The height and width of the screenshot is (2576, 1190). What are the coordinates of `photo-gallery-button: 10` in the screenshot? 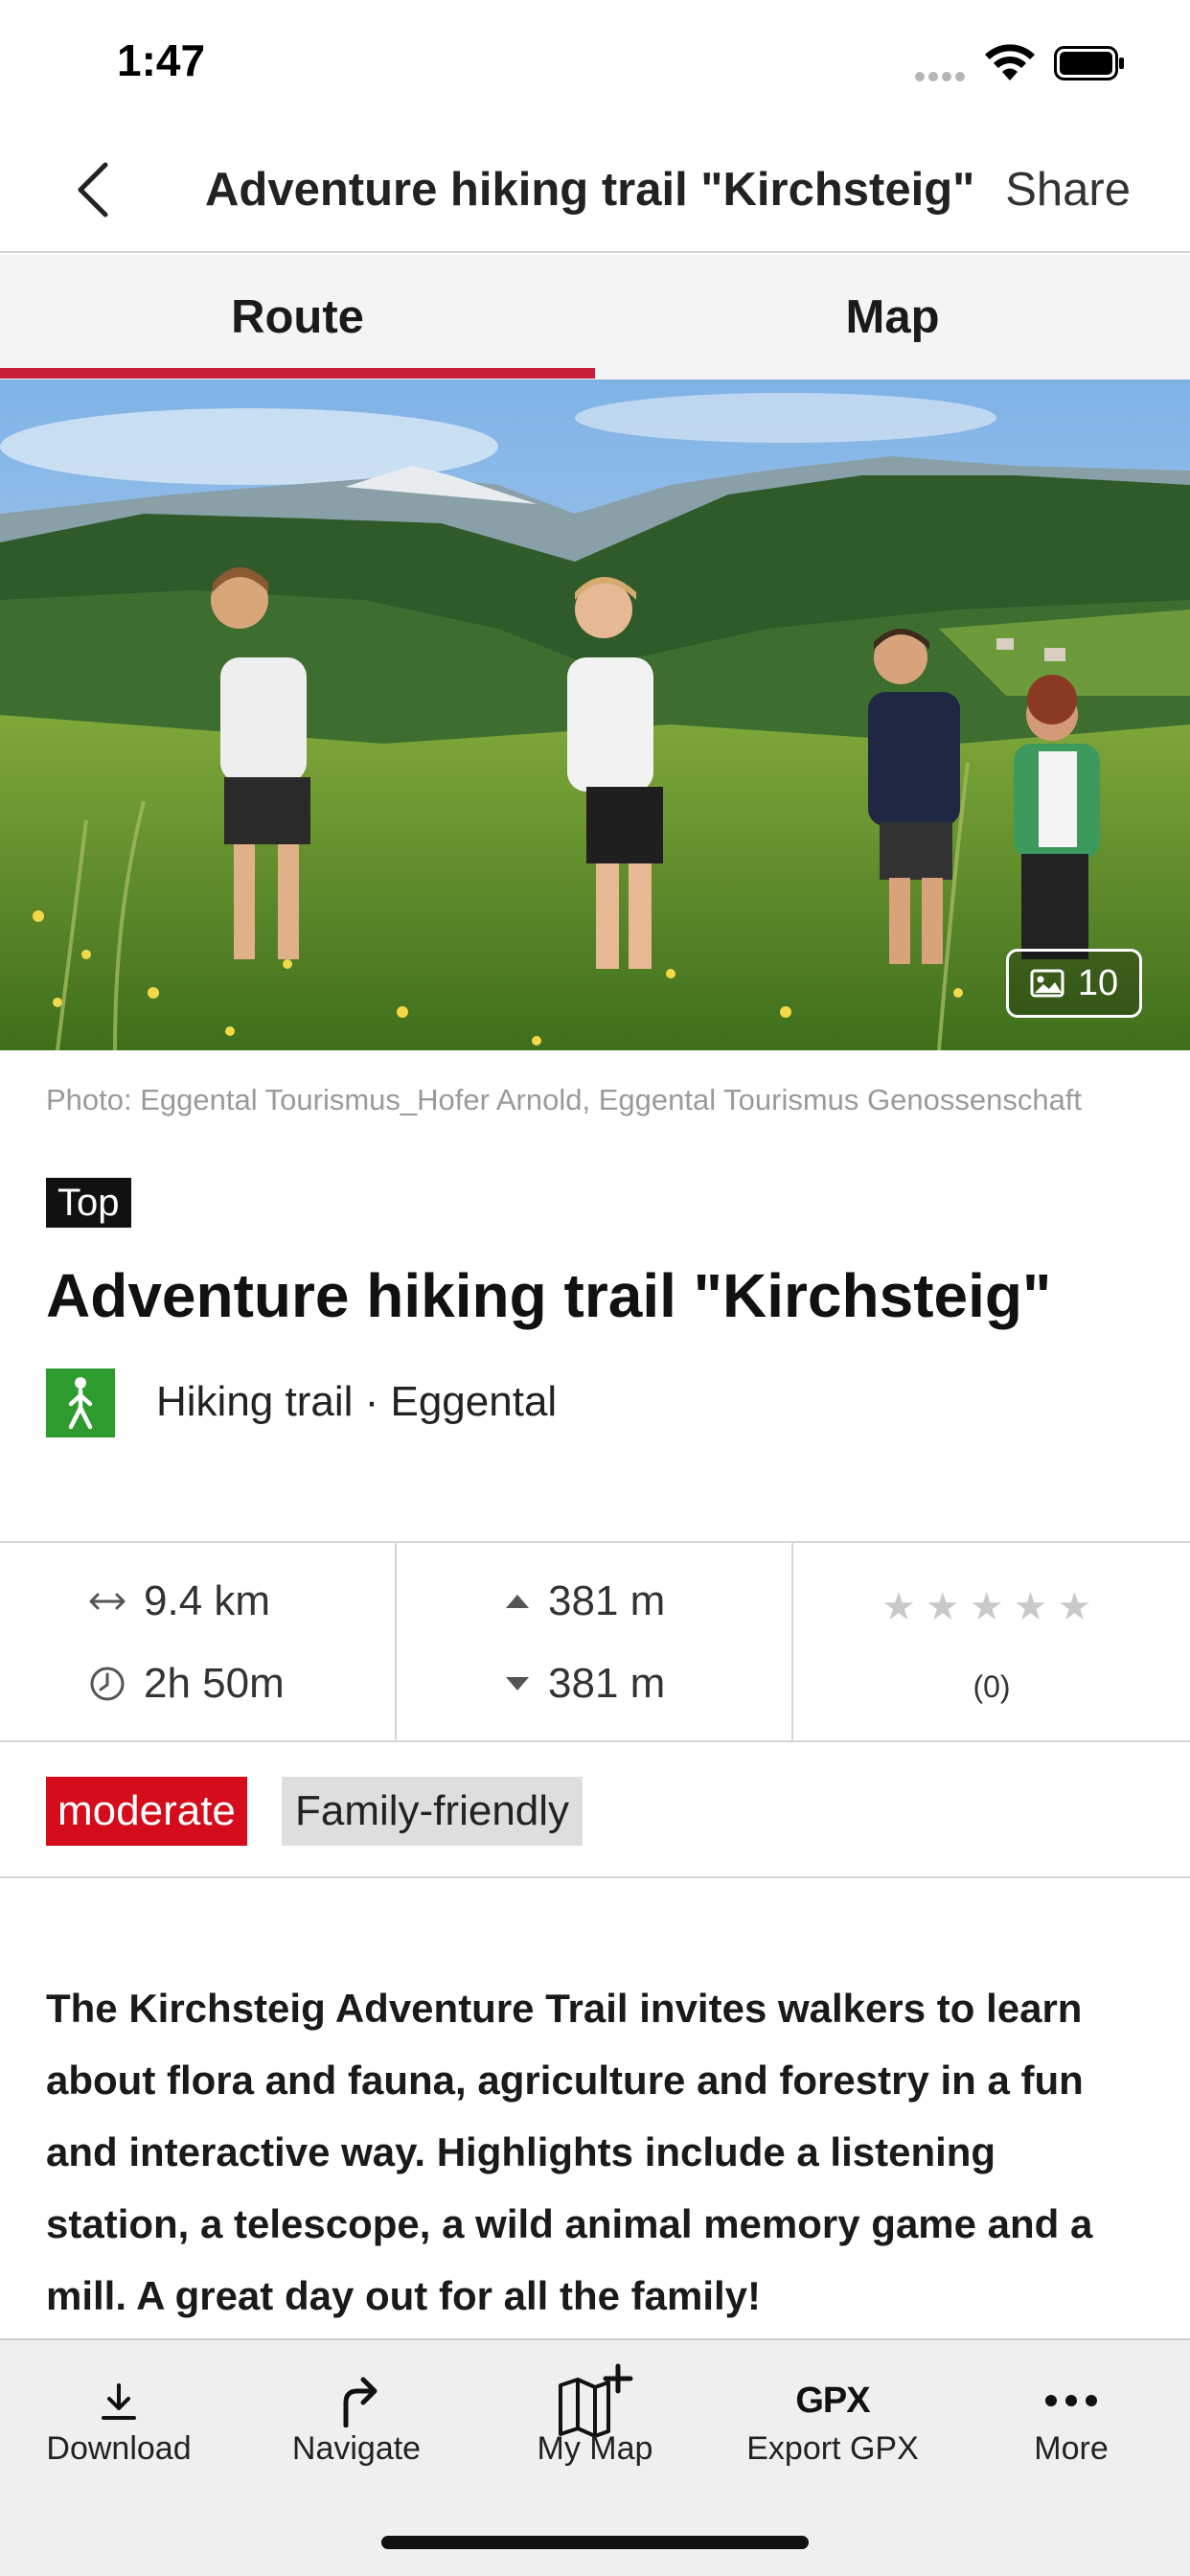 It's located at (1074, 983).